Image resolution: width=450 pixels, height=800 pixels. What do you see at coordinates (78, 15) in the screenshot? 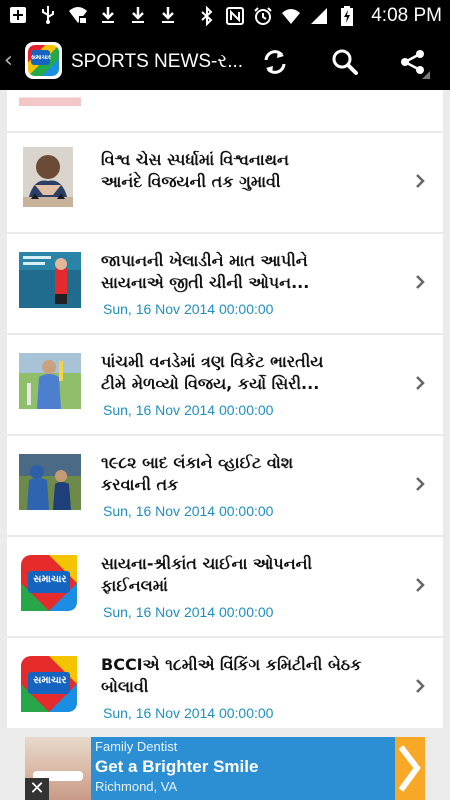
I see `wifi-lock-icon` at bounding box center [78, 15].